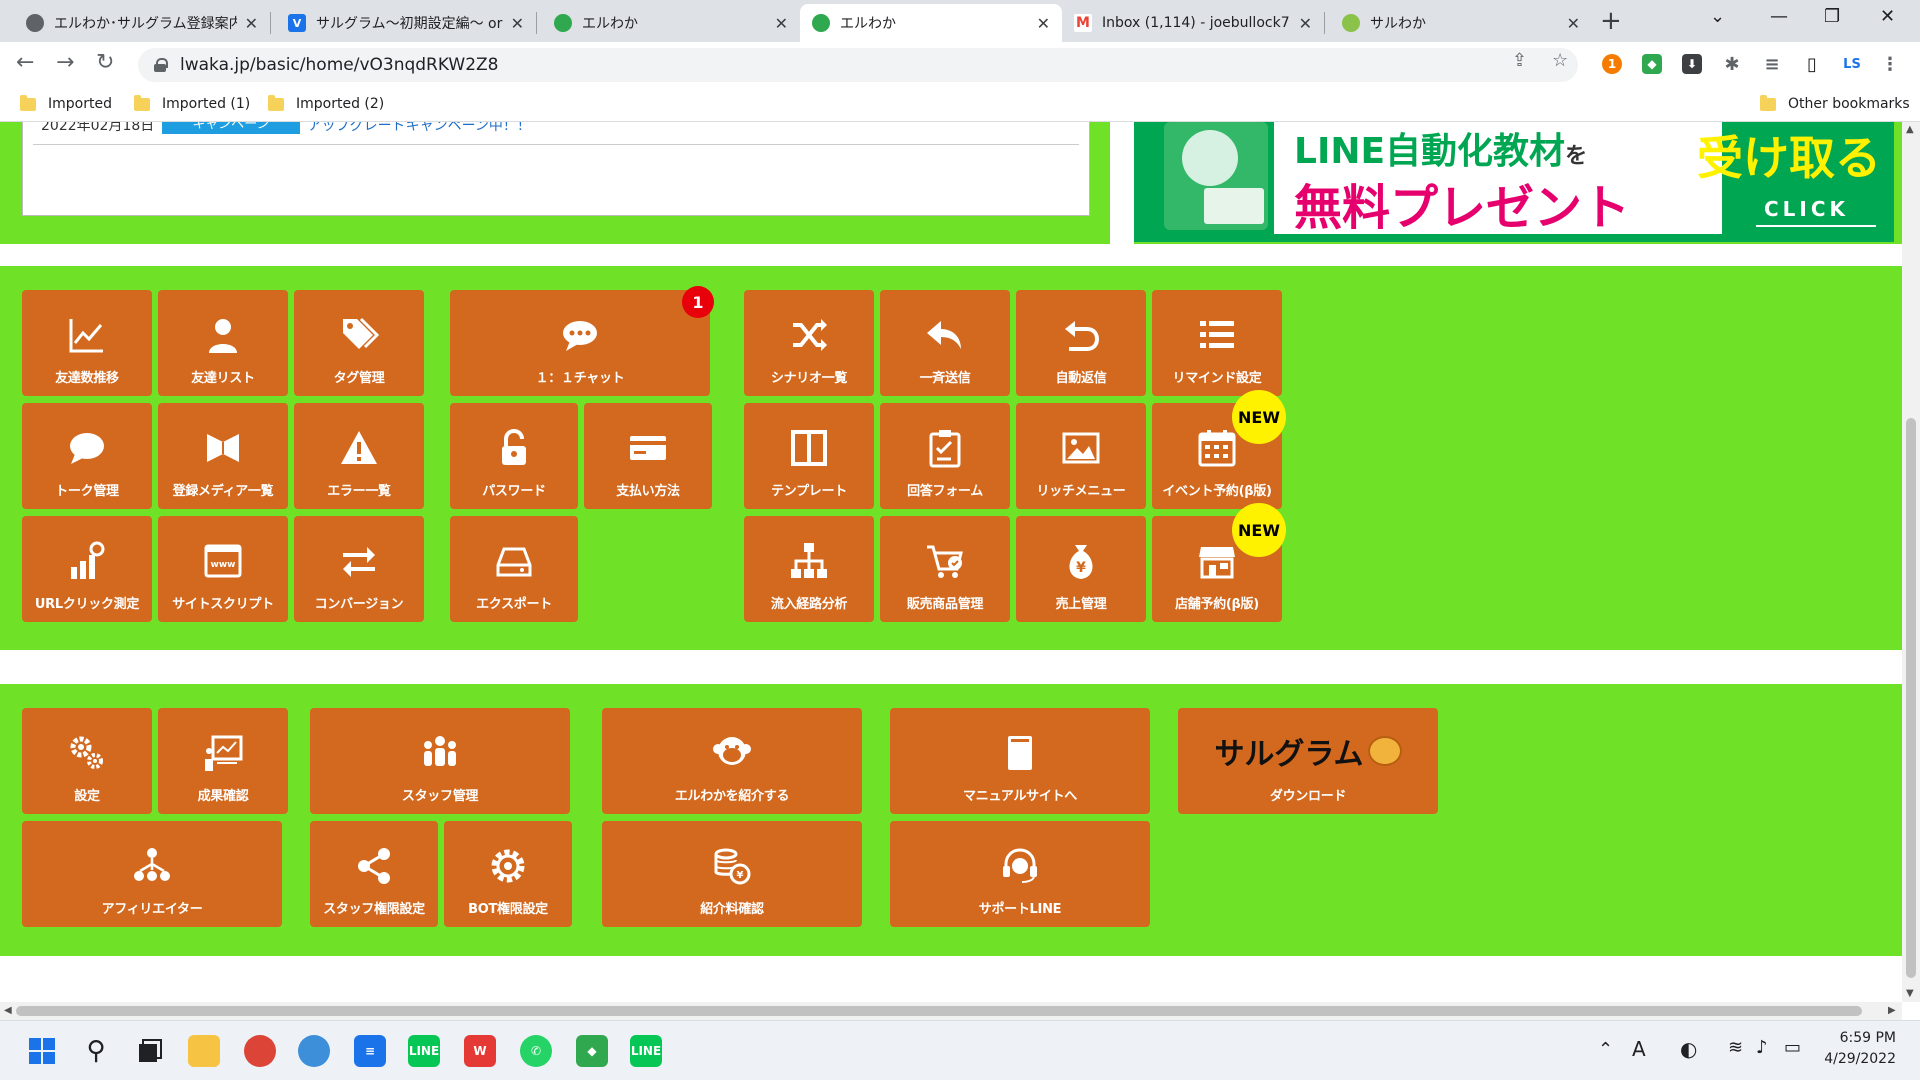 The width and height of the screenshot is (1920, 1080). What do you see at coordinates (945, 343) in the screenshot?
I see `menu-tile-broadcast: 一斉送信` at bounding box center [945, 343].